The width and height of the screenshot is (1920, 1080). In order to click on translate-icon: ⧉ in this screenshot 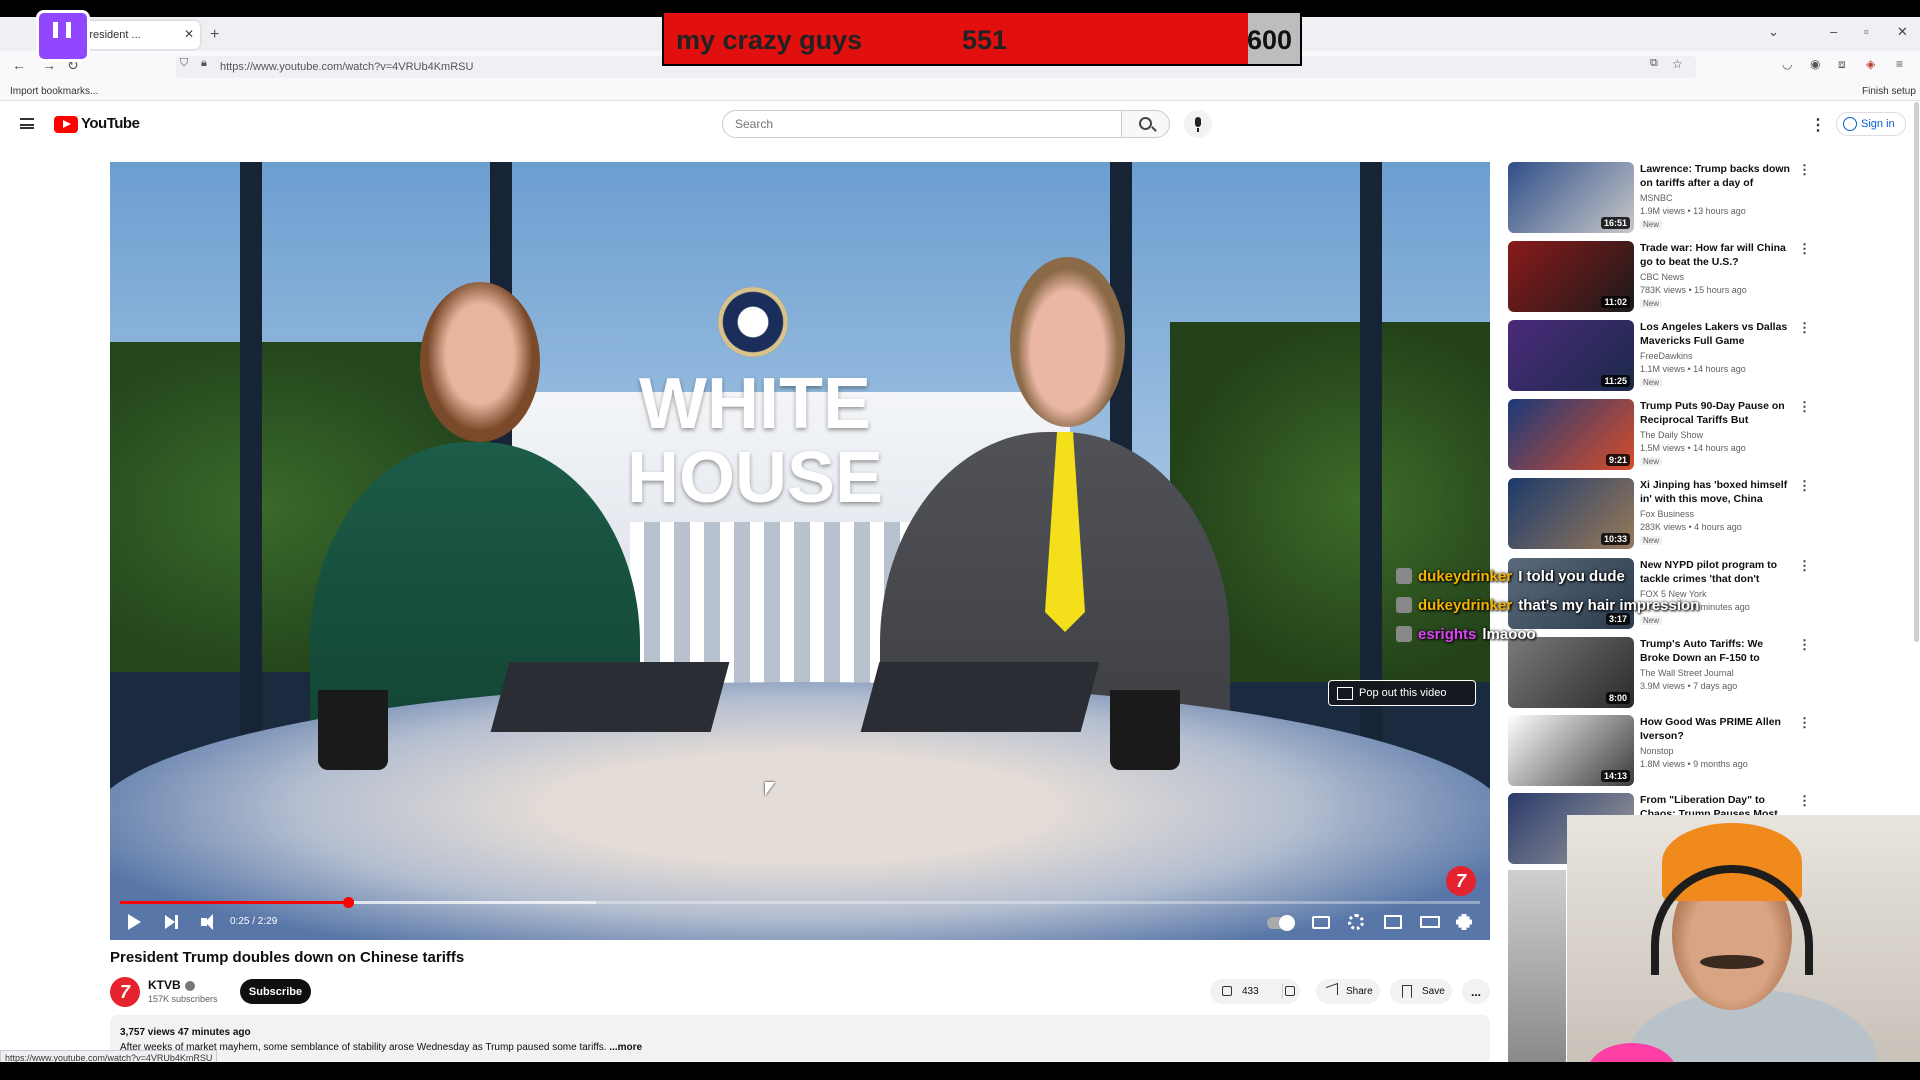, I will do `click(1654, 63)`.